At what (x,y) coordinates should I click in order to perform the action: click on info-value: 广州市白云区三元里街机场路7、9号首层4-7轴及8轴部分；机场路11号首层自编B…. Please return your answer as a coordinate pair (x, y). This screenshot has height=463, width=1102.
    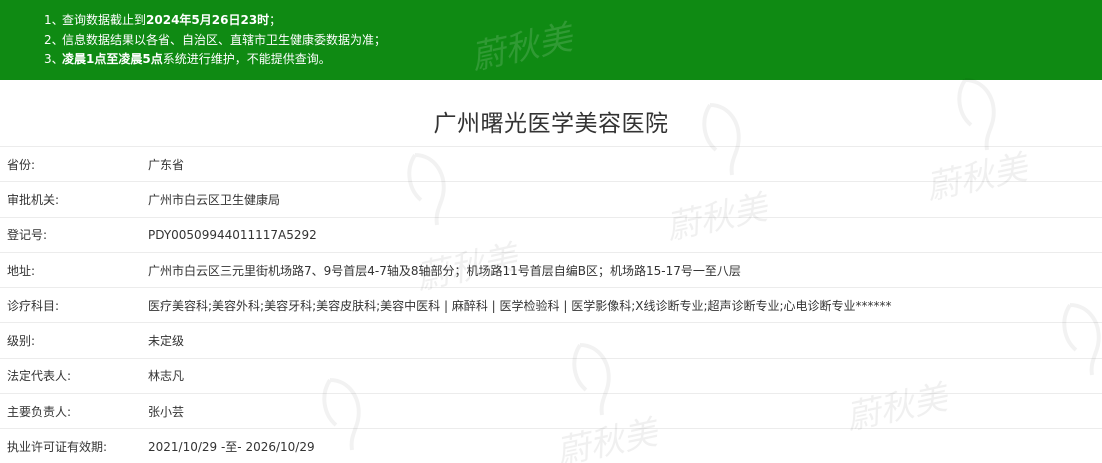
    Looking at the image, I should click on (444, 270).